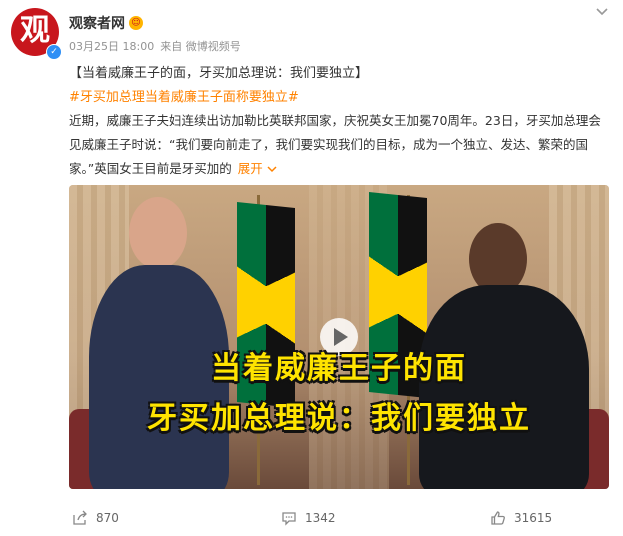 This screenshot has width=623, height=536. What do you see at coordinates (158, 233) in the screenshot?
I see `person-left-head` at bounding box center [158, 233].